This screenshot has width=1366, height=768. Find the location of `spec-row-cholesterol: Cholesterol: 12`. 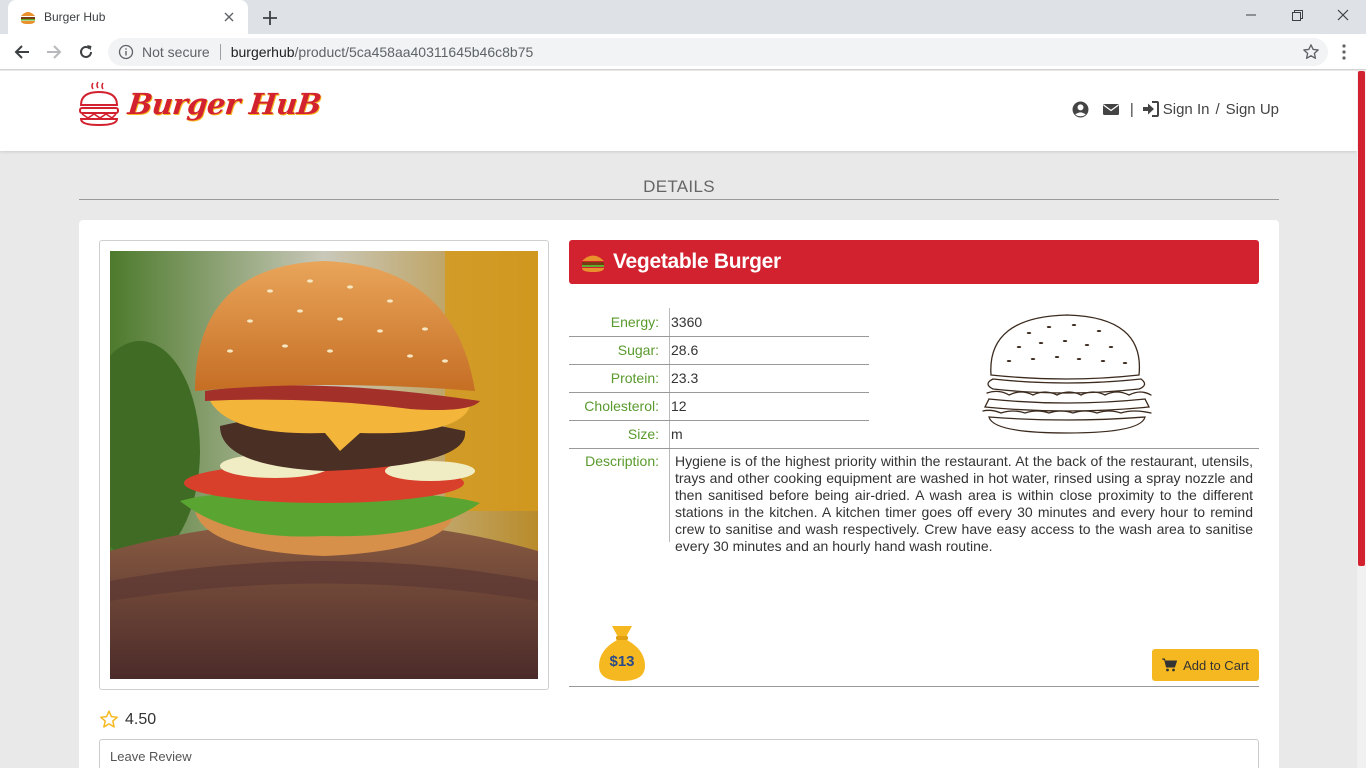

spec-row-cholesterol: Cholesterol: 12 is located at coordinates (628, 406).